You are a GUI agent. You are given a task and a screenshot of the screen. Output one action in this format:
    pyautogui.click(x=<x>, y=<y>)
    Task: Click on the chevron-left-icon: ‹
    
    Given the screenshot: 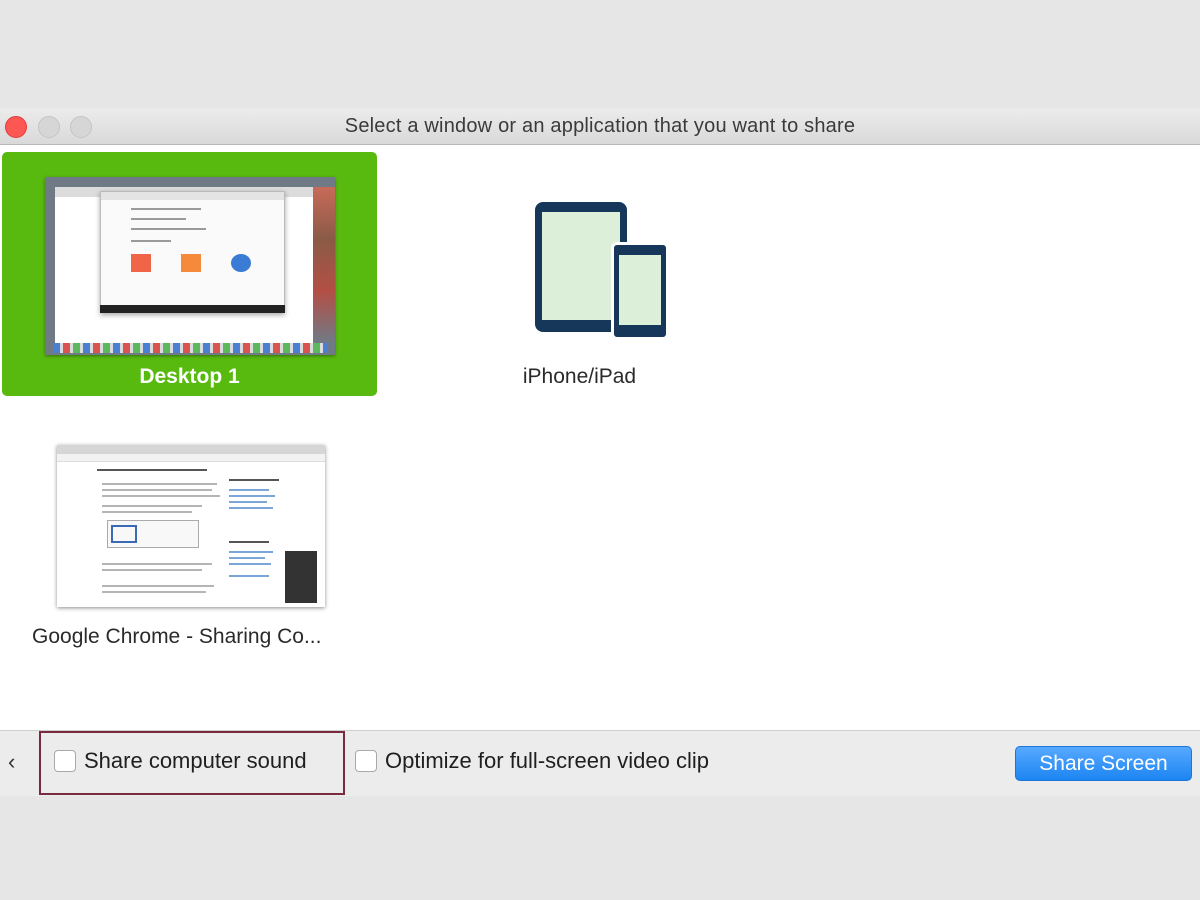 What is the action you would take?
    pyautogui.click(x=11, y=762)
    